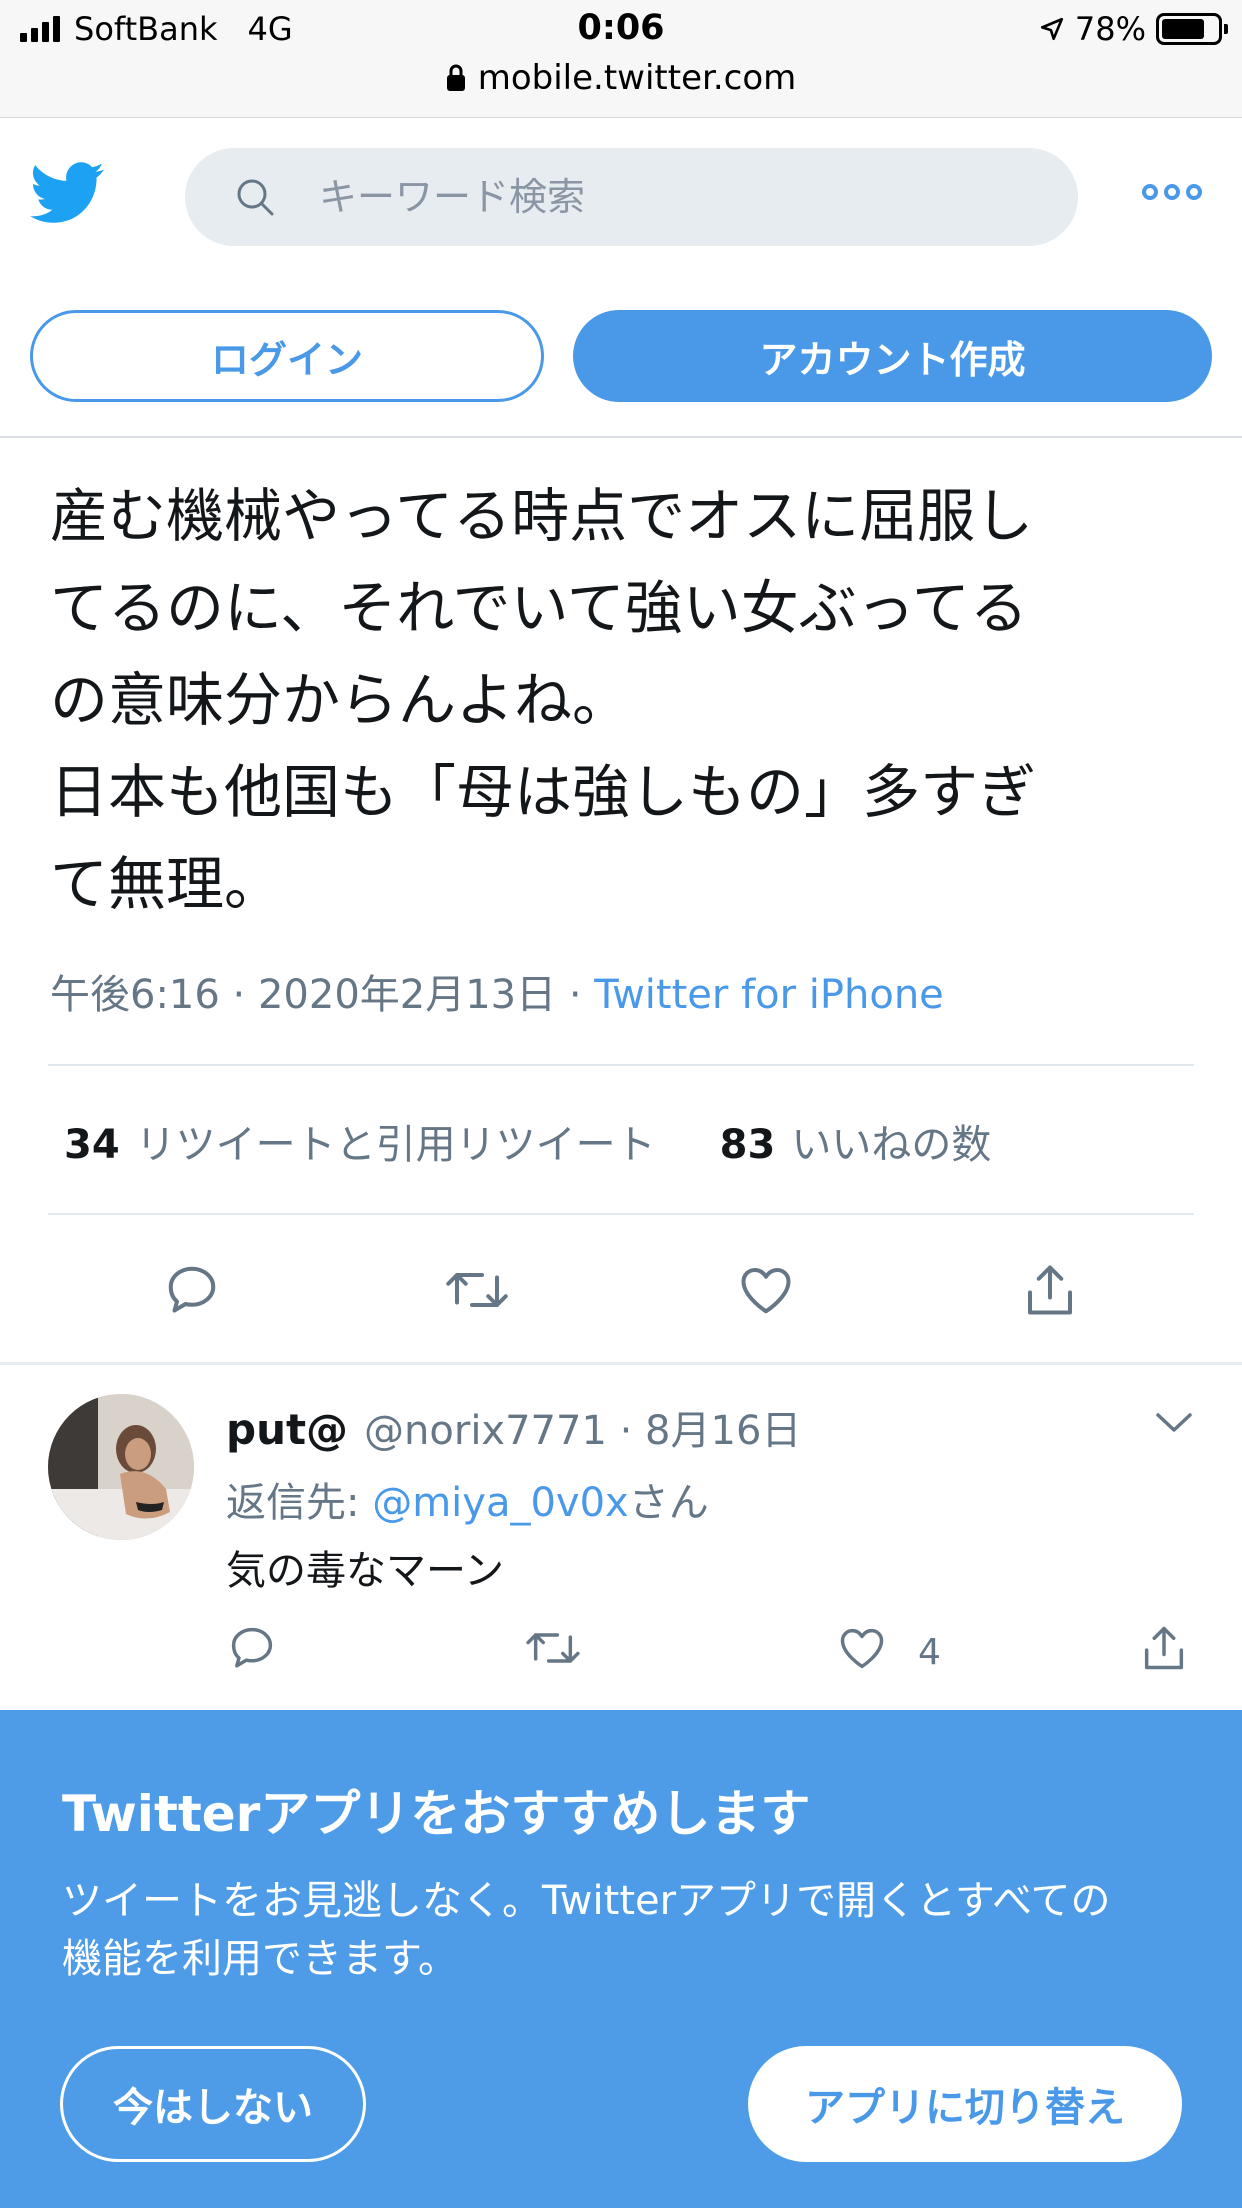 The width and height of the screenshot is (1242, 2208). Describe the element at coordinates (582, 1427) in the screenshot. I see `reply-handle-date: @norix7771 · 8月16日` at that location.